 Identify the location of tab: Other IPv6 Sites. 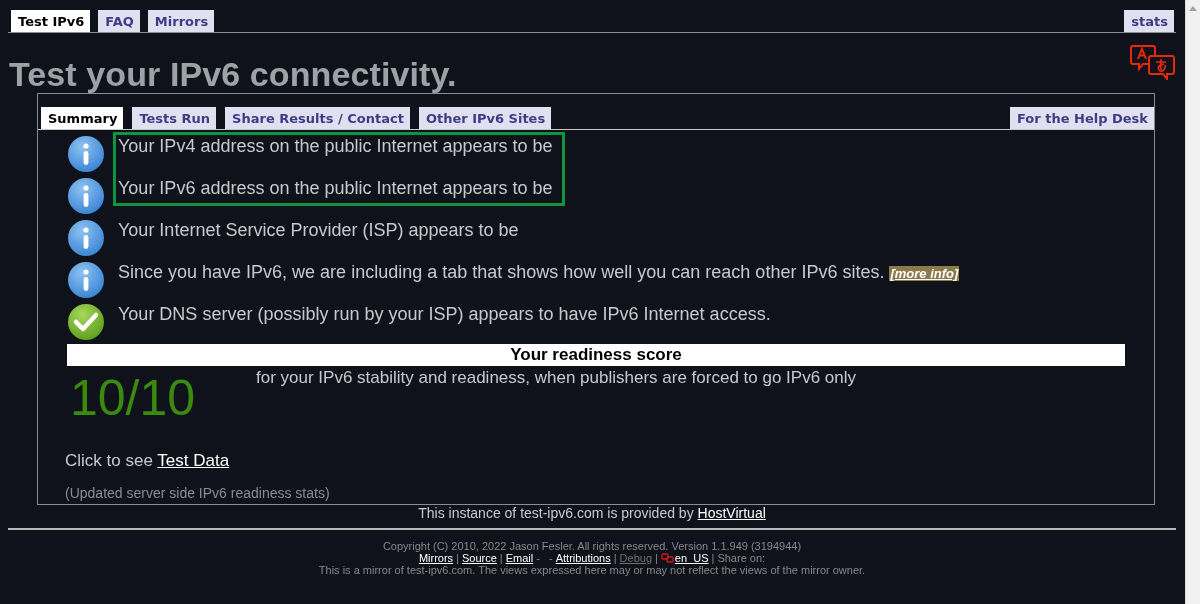
(485, 118).